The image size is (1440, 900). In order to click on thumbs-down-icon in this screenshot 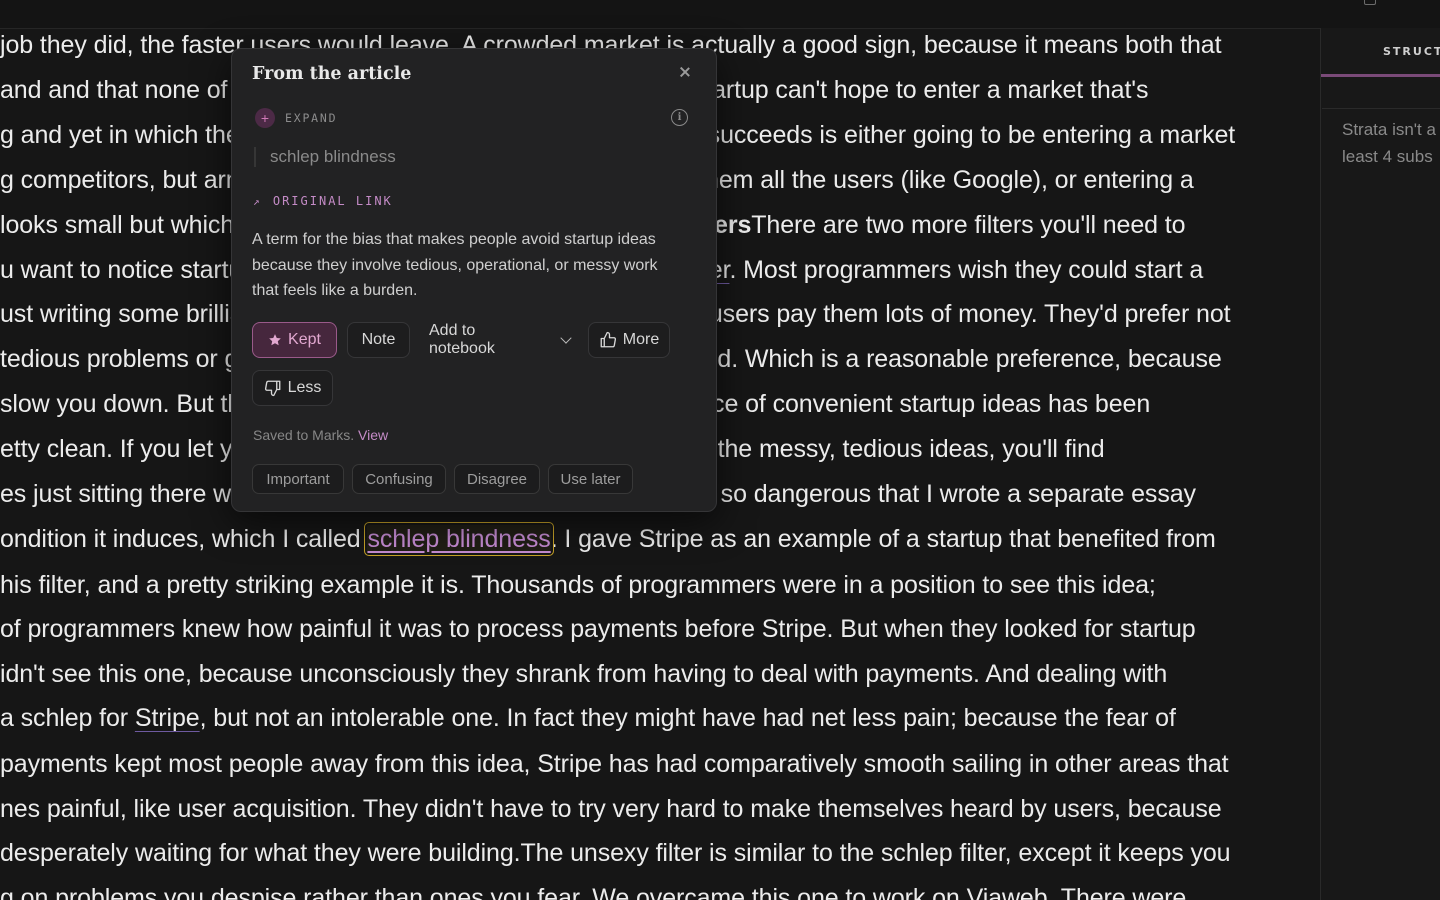, I will do `click(273, 388)`.